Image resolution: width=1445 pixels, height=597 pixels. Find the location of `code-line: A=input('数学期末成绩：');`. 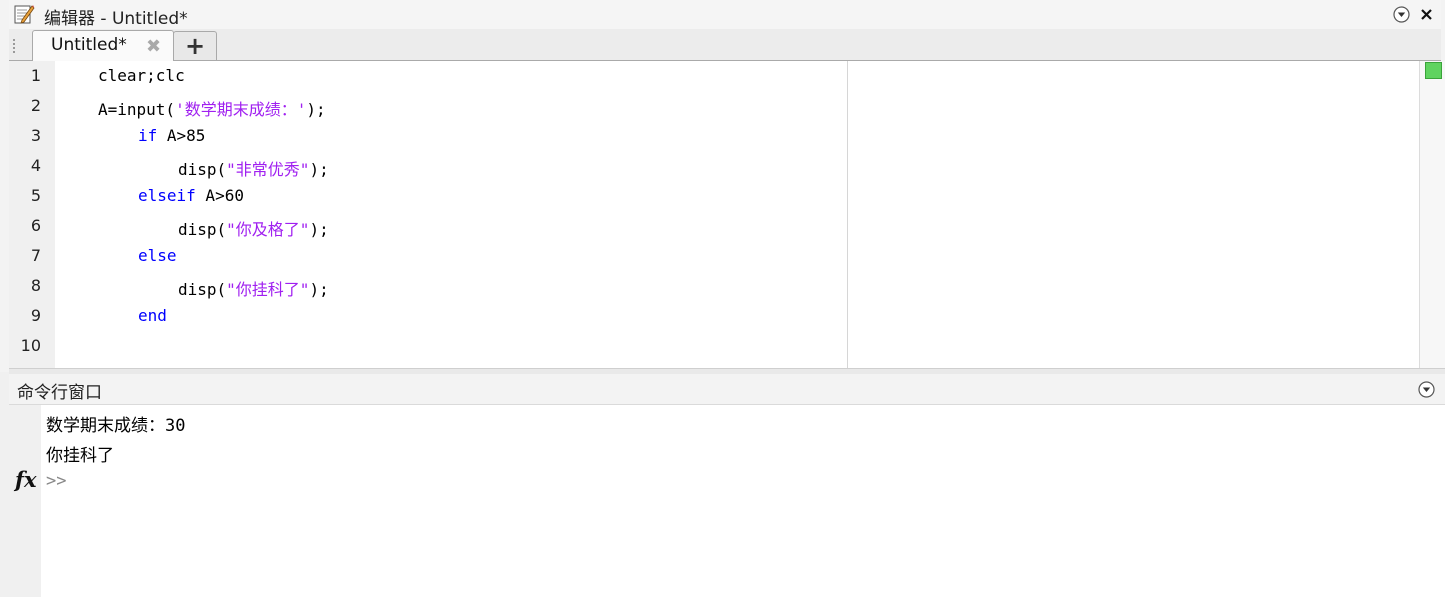

code-line: A=input('数学期末成绩：'); is located at coordinates (212, 108).